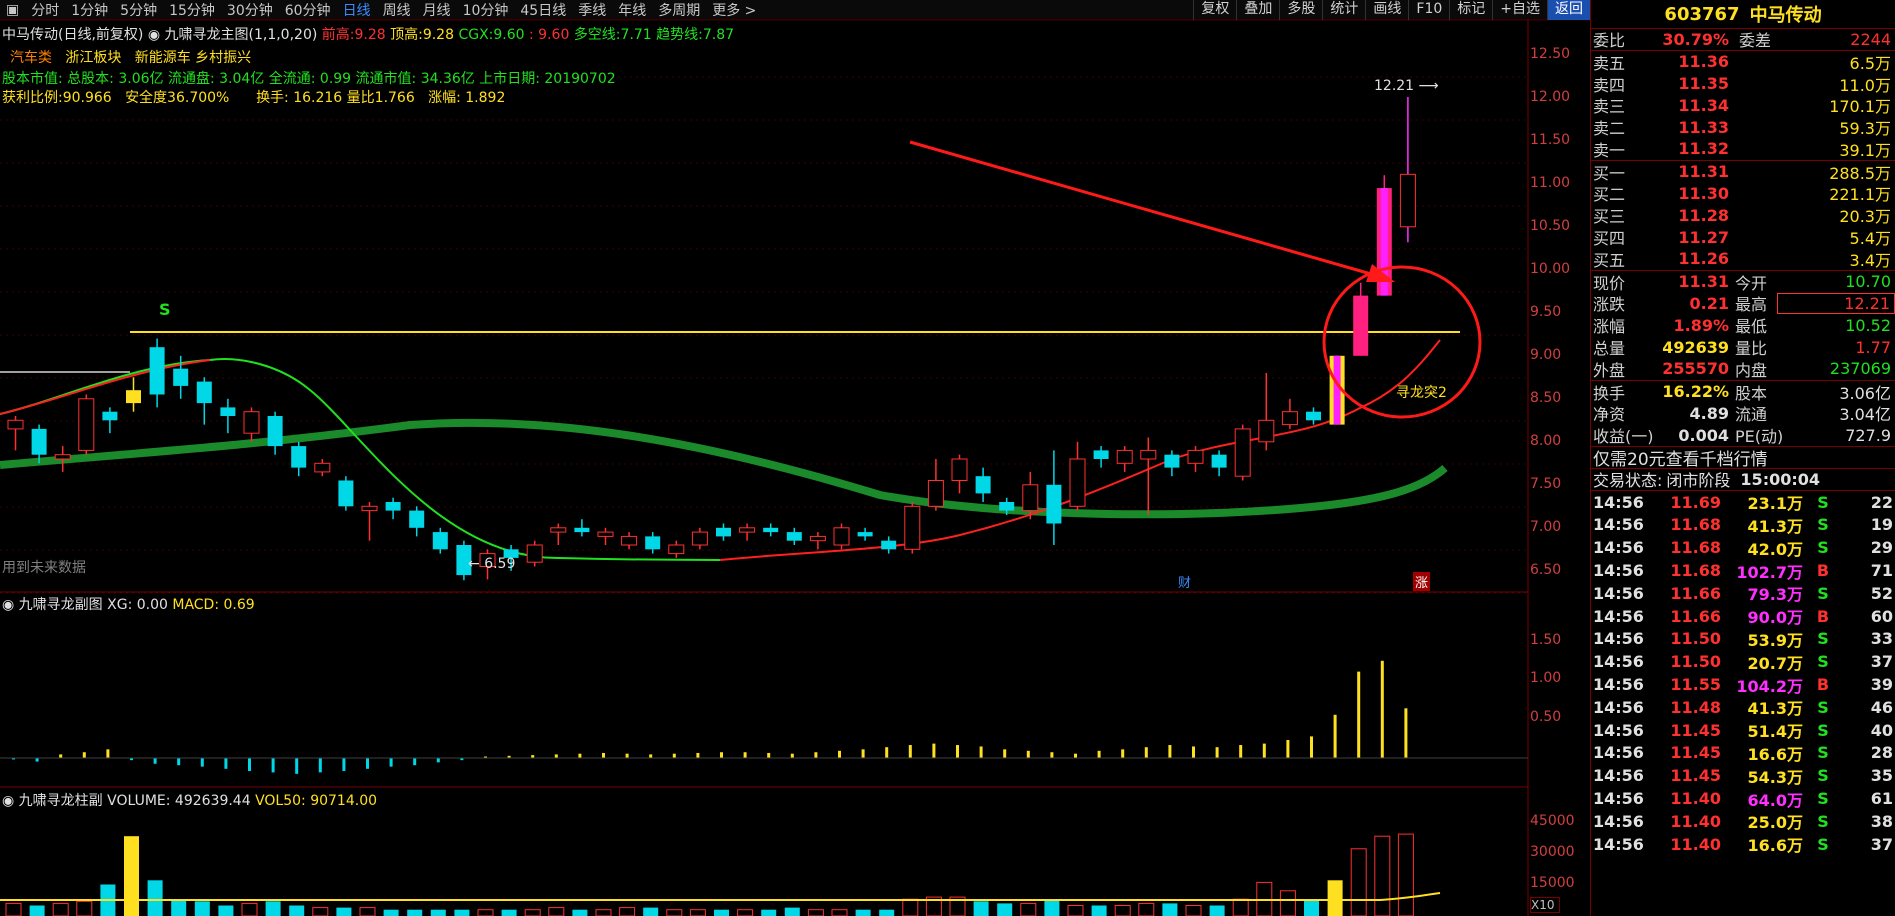  What do you see at coordinates (250, 10) in the screenshot?
I see `tab-30min: 30分钟` at bounding box center [250, 10].